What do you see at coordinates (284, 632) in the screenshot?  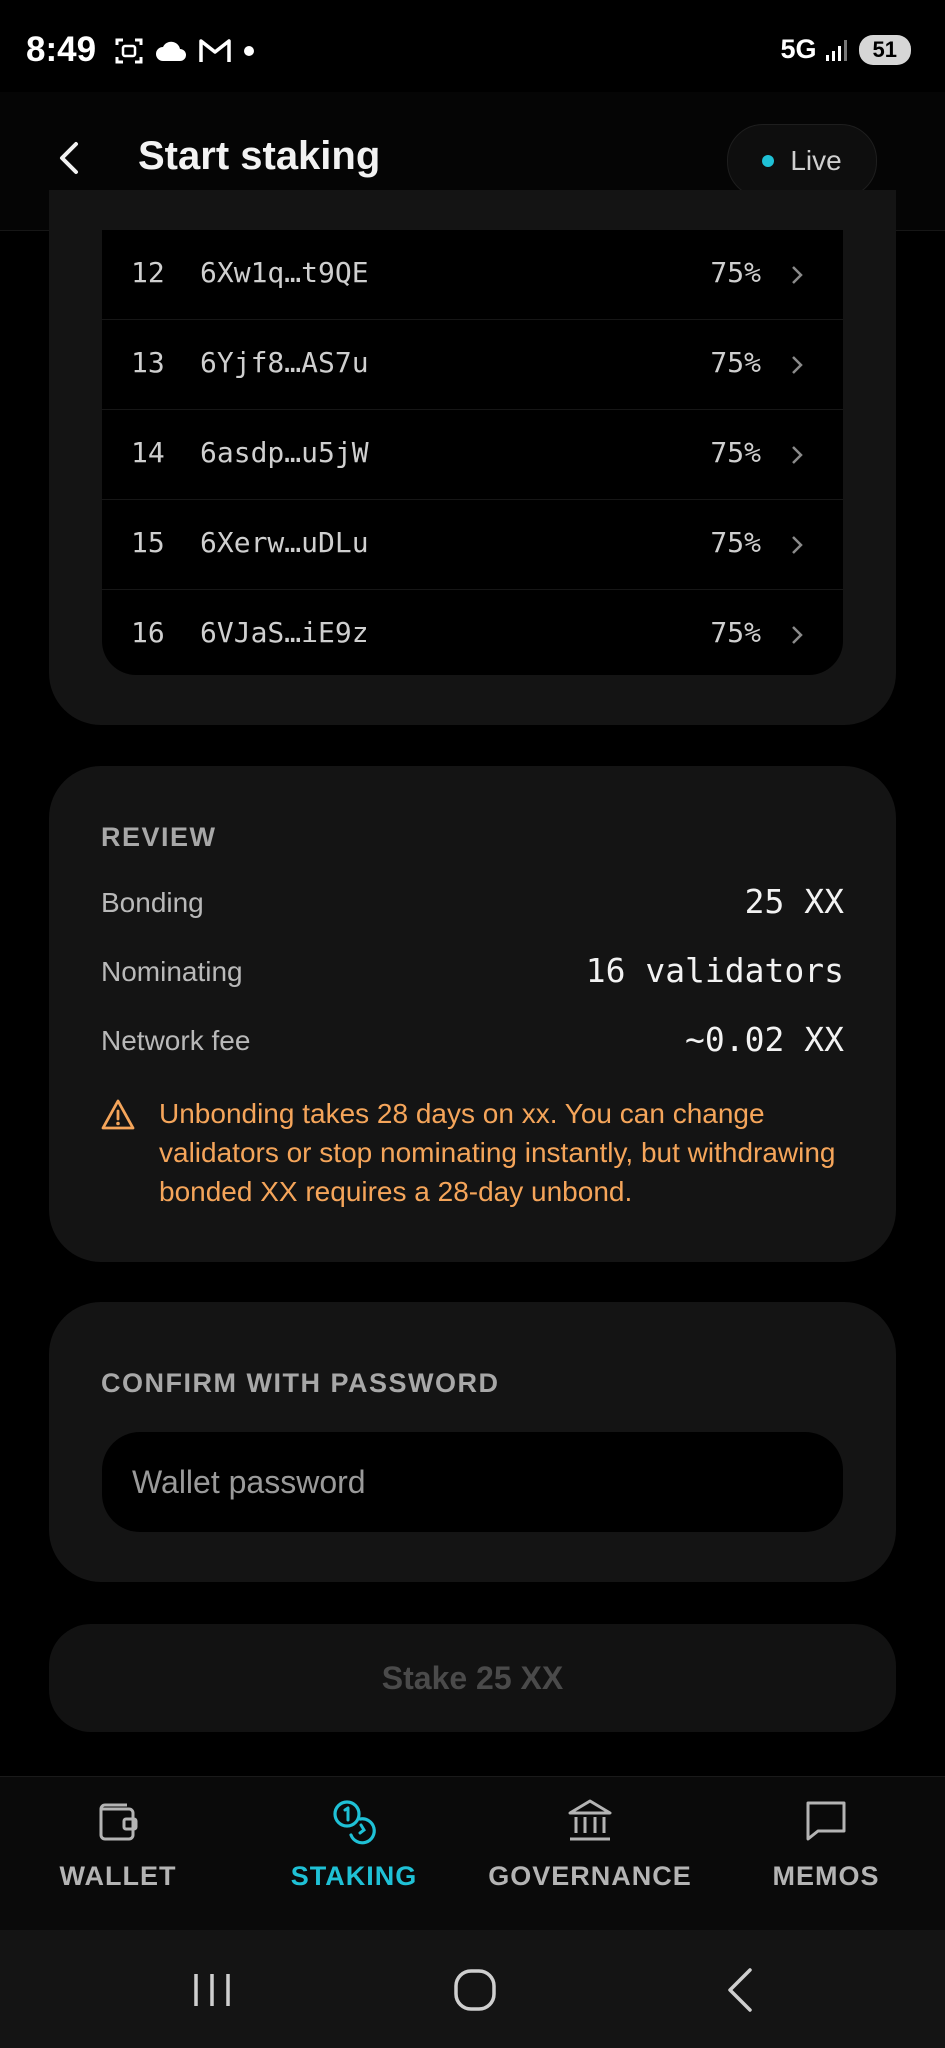 I see `validator-address: 6VJaS…iE9z` at bounding box center [284, 632].